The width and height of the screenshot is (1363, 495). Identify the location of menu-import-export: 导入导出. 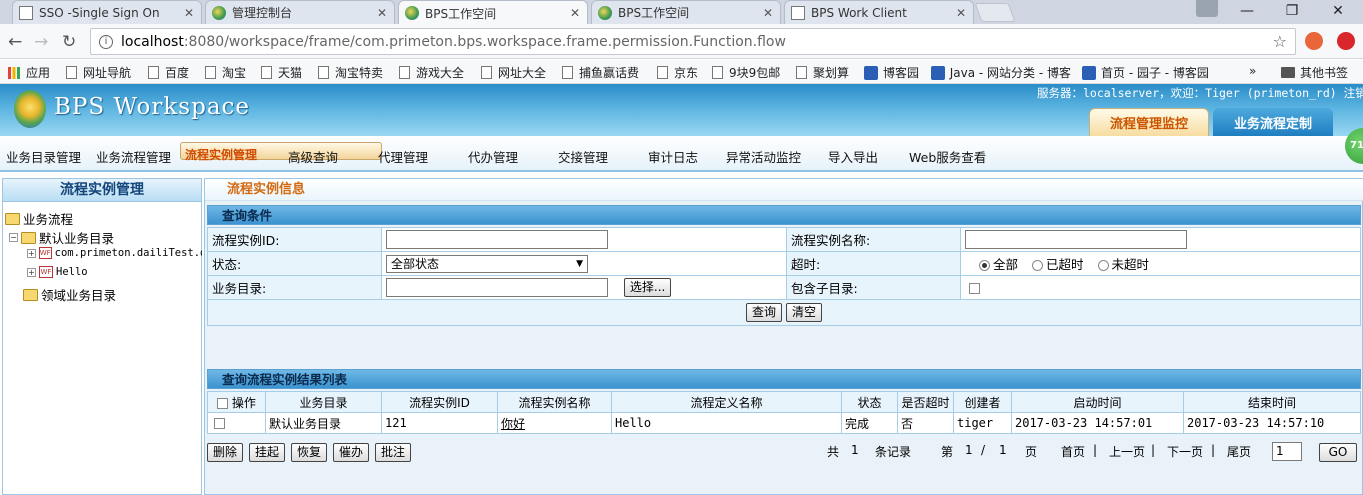
(853, 156).